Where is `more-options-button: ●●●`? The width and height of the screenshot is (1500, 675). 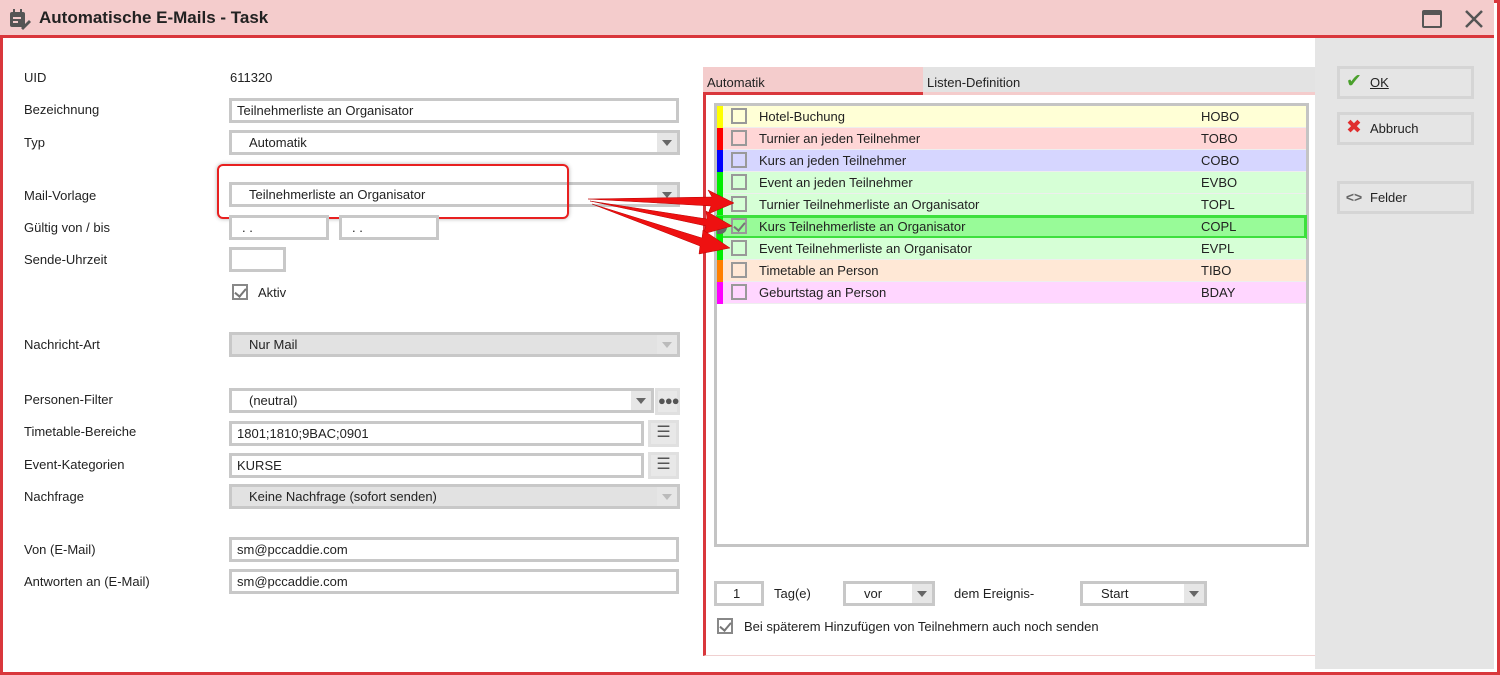 more-options-button: ●●● is located at coordinates (667, 401).